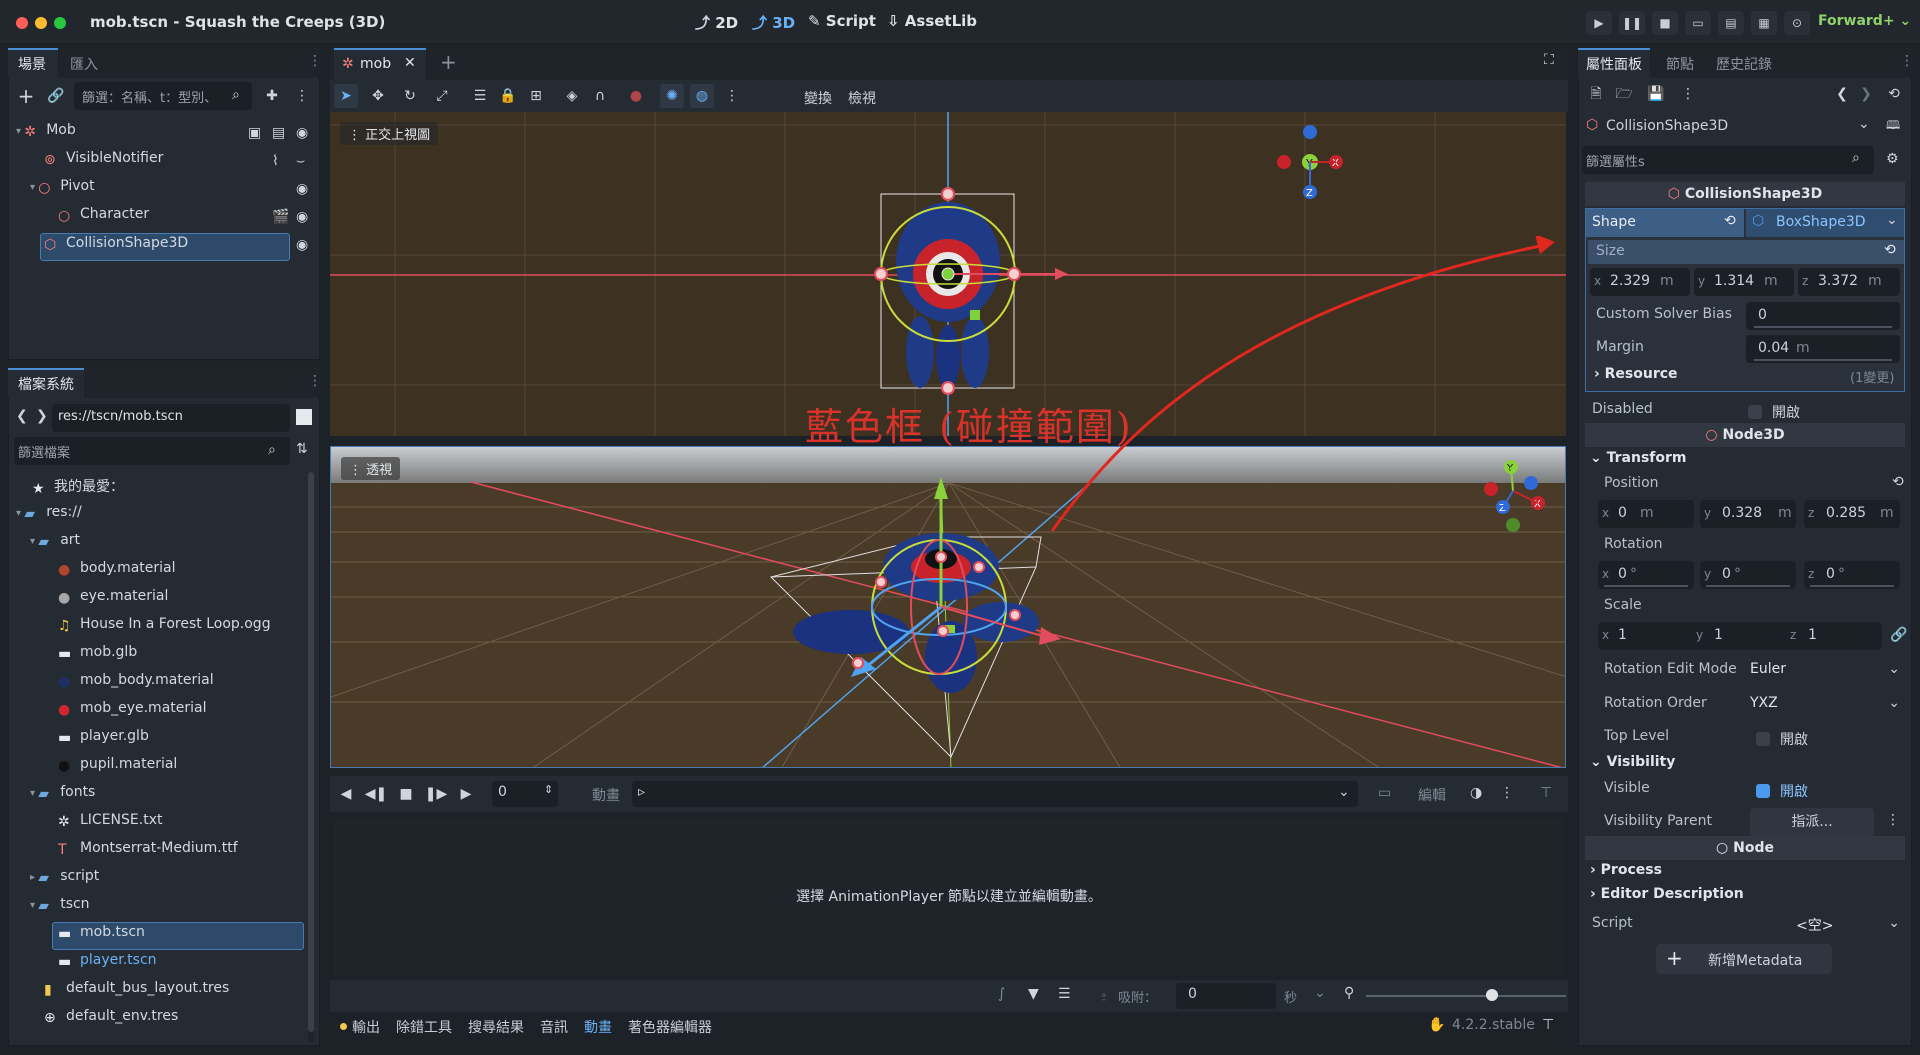 Image resolution: width=1920 pixels, height=1055 pixels. What do you see at coordinates (442, 96) in the screenshot?
I see `scale-tool-icon: ⤢` at bounding box center [442, 96].